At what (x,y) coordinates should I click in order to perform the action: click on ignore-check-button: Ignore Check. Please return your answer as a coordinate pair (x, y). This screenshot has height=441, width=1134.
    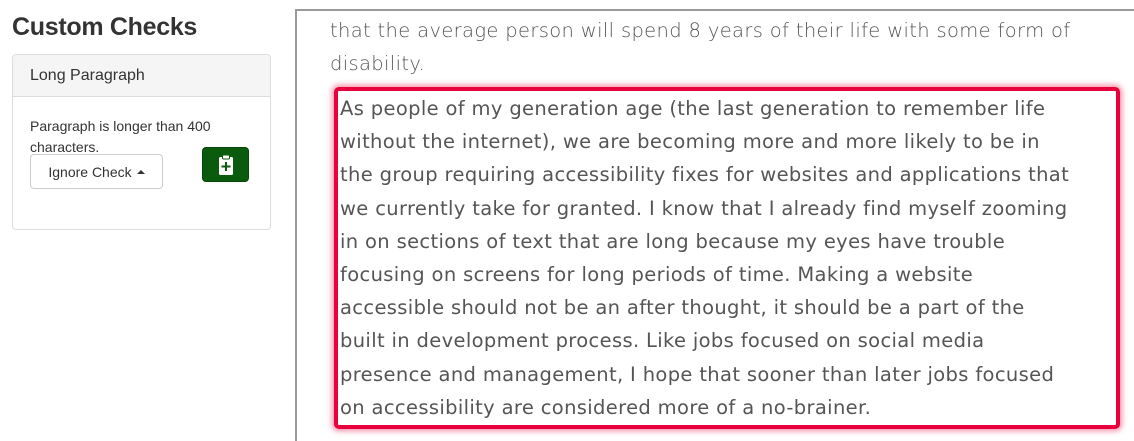
    Looking at the image, I should click on (96, 171).